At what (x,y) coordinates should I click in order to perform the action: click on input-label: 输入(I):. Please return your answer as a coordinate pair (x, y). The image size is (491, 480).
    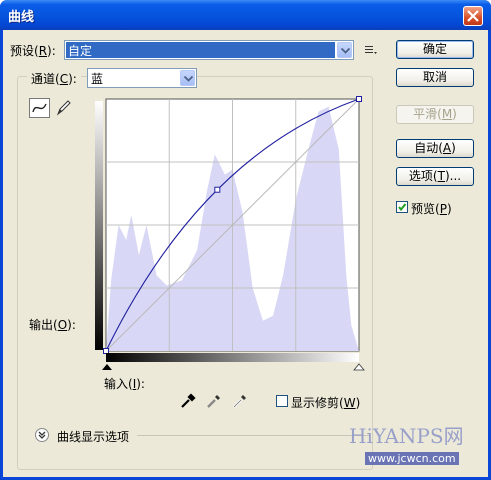
    Looking at the image, I should click on (124, 384).